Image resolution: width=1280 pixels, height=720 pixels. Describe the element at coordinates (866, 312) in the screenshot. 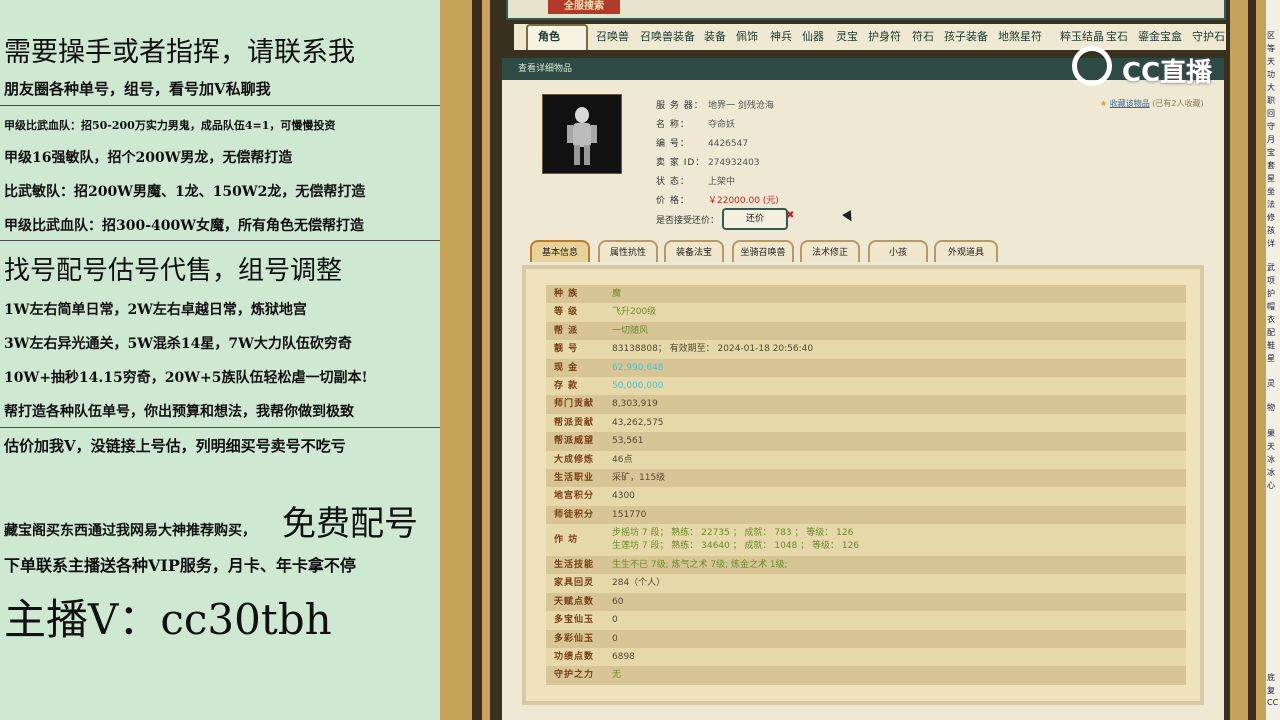

I see `table-row: 等 级 飞升200级` at that location.